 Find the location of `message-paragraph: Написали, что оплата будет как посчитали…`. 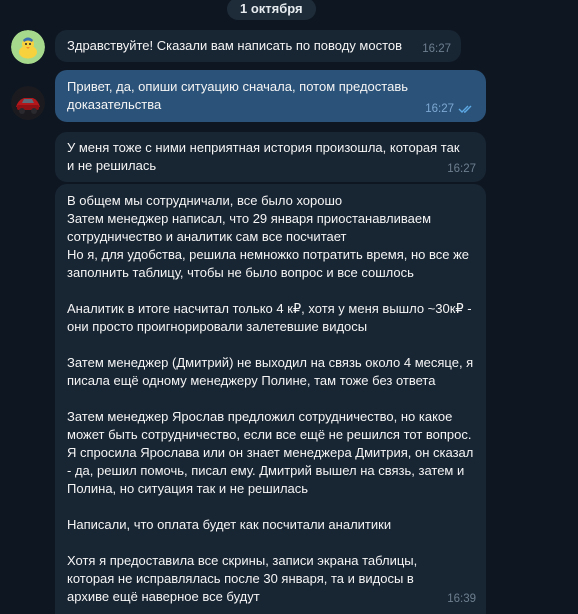

message-paragraph: Написали, что оплата будет как посчитали… is located at coordinates (229, 524).